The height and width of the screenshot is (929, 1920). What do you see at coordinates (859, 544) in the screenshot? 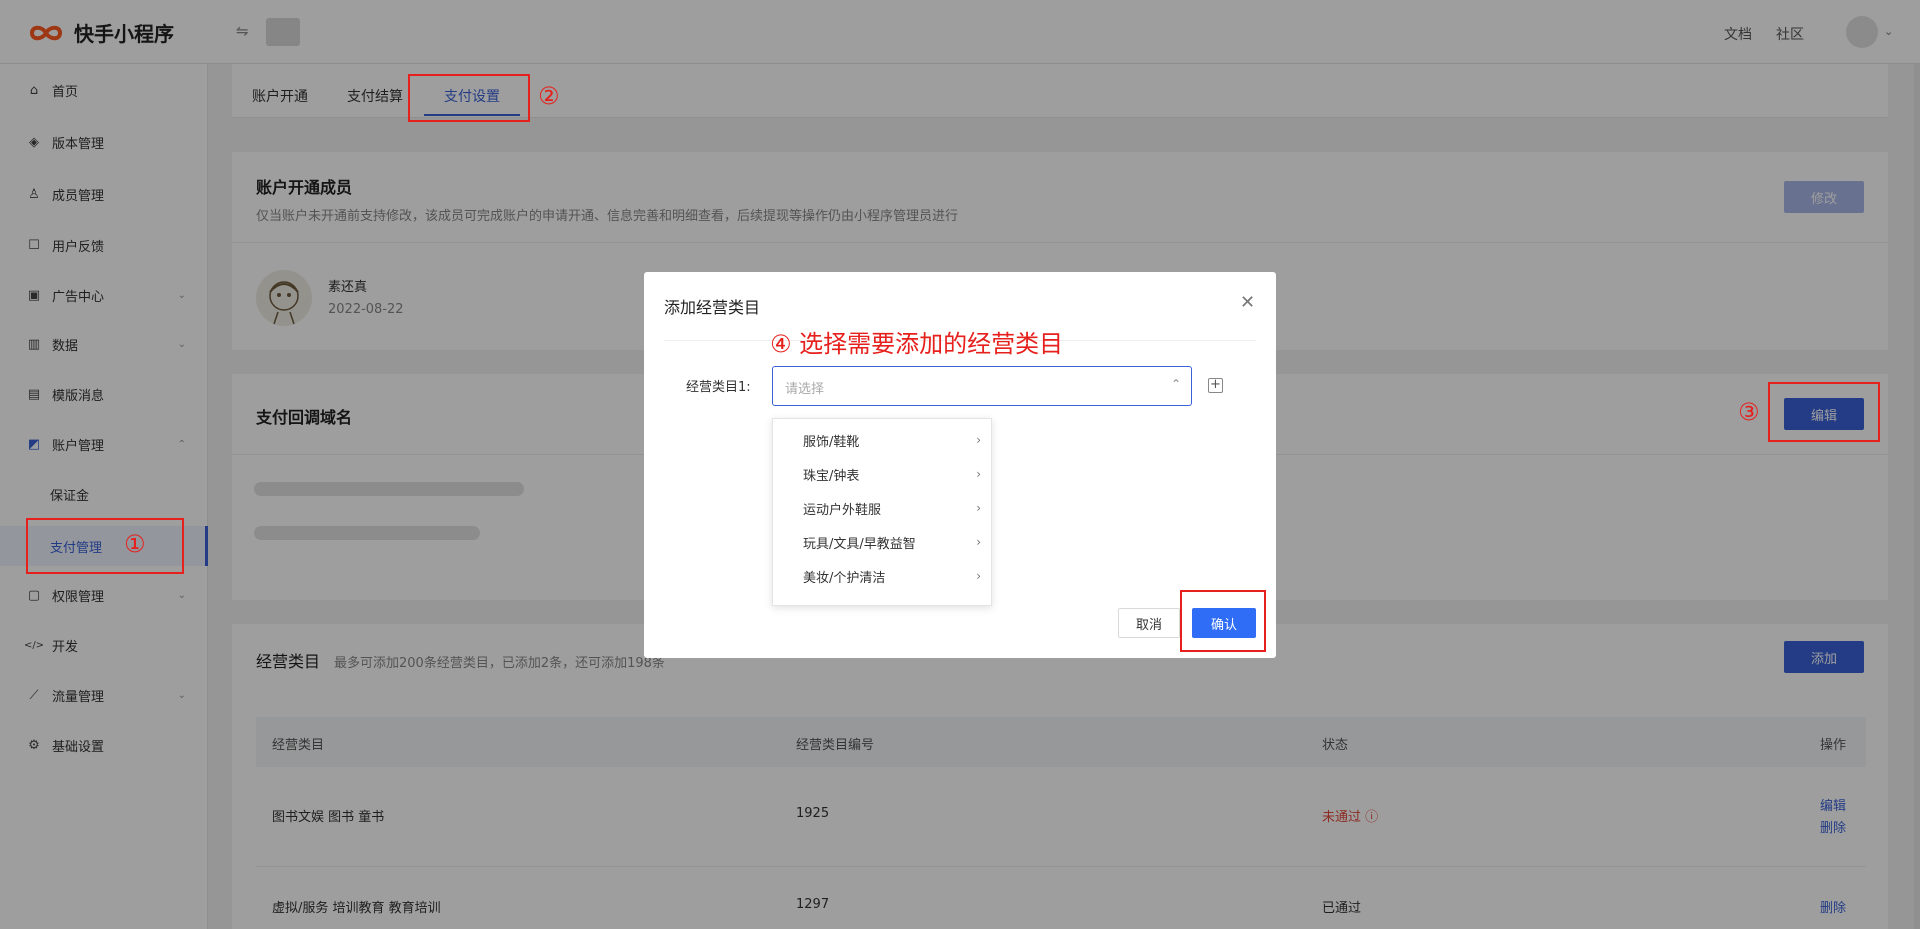
I see `option-label: 玩具/文具/早教益智` at bounding box center [859, 544].